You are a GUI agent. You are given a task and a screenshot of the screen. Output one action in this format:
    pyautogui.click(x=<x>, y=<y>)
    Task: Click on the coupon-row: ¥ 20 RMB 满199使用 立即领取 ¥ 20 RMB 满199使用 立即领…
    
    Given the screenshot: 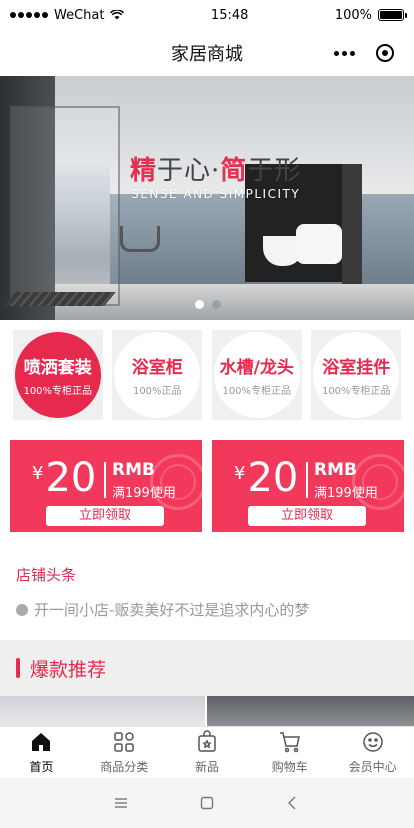 What is the action you would take?
    pyautogui.click(x=207, y=485)
    